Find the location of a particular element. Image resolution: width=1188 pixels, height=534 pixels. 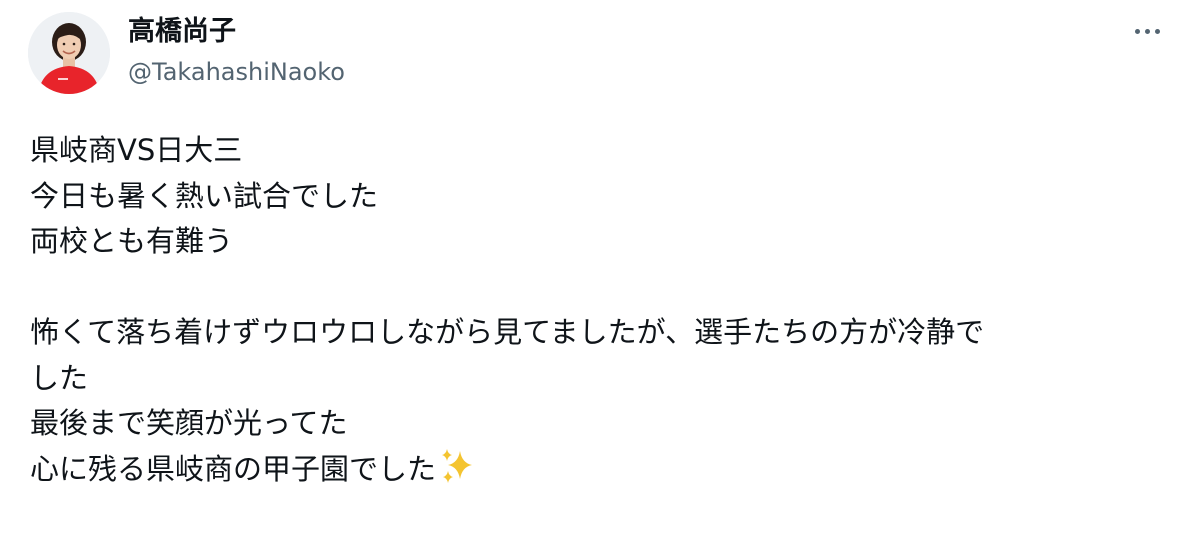

more-options-button is located at coordinates (1147, 31).